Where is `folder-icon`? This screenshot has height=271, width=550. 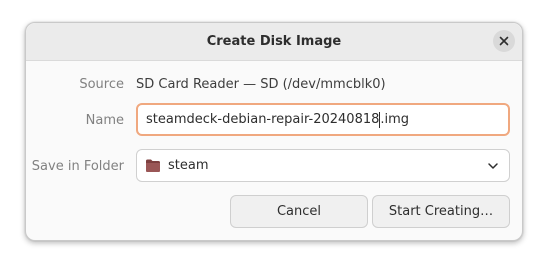
folder-icon is located at coordinates (153, 165).